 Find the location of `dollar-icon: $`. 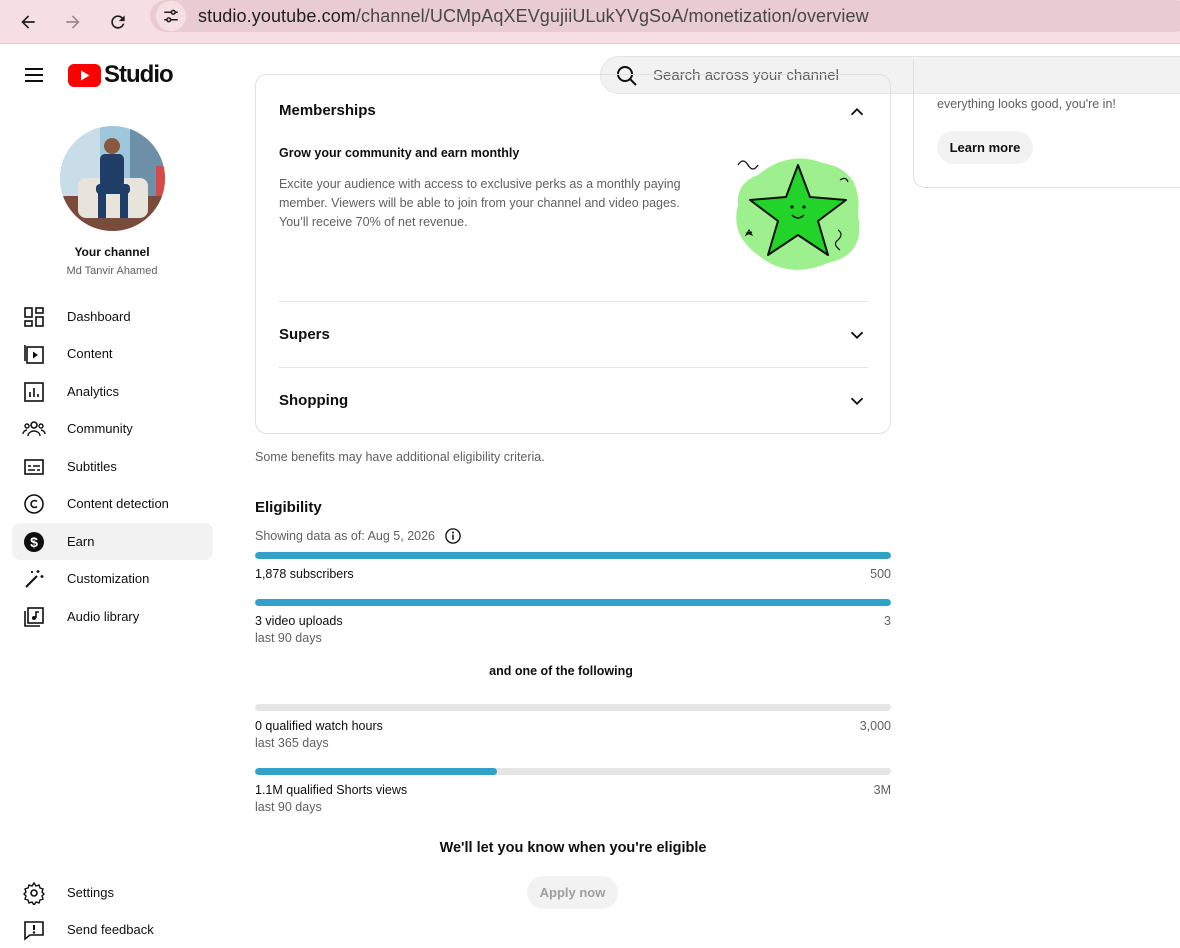

dollar-icon: $ is located at coordinates (34, 542).